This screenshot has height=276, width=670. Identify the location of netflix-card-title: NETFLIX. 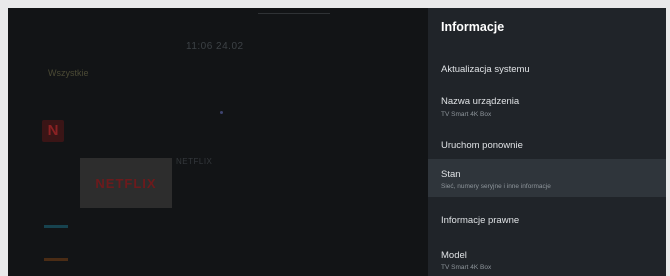
(194, 161).